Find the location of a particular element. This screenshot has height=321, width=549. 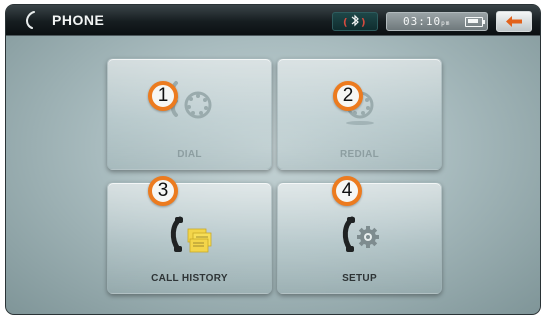

battery-icon is located at coordinates (475, 22).